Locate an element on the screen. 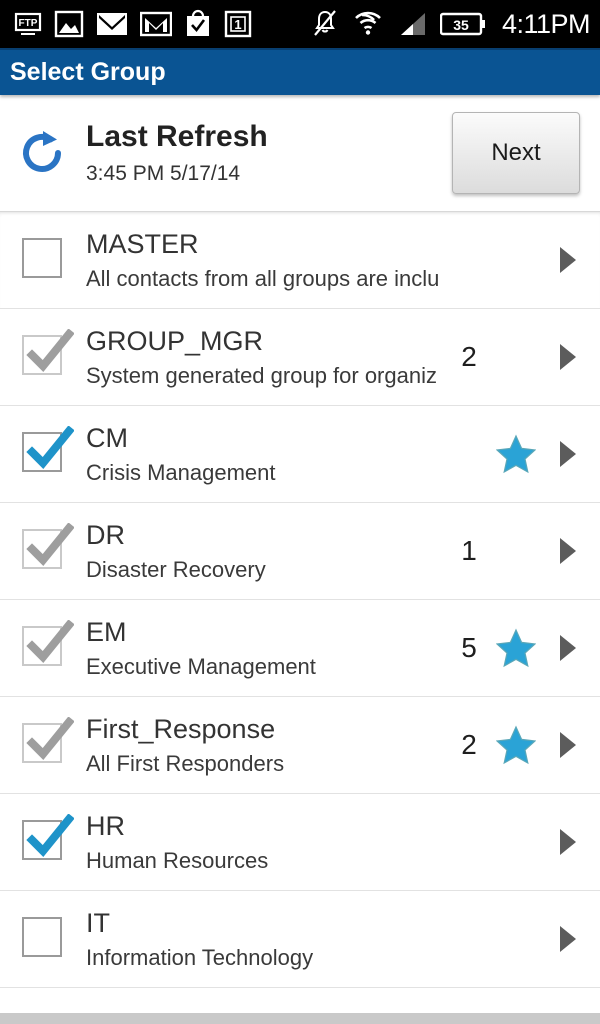 The width and height of the screenshot is (600, 1024). last-refresh-texts: Last Refresh 3:45 PM 5/17/14 is located at coordinates (177, 153).